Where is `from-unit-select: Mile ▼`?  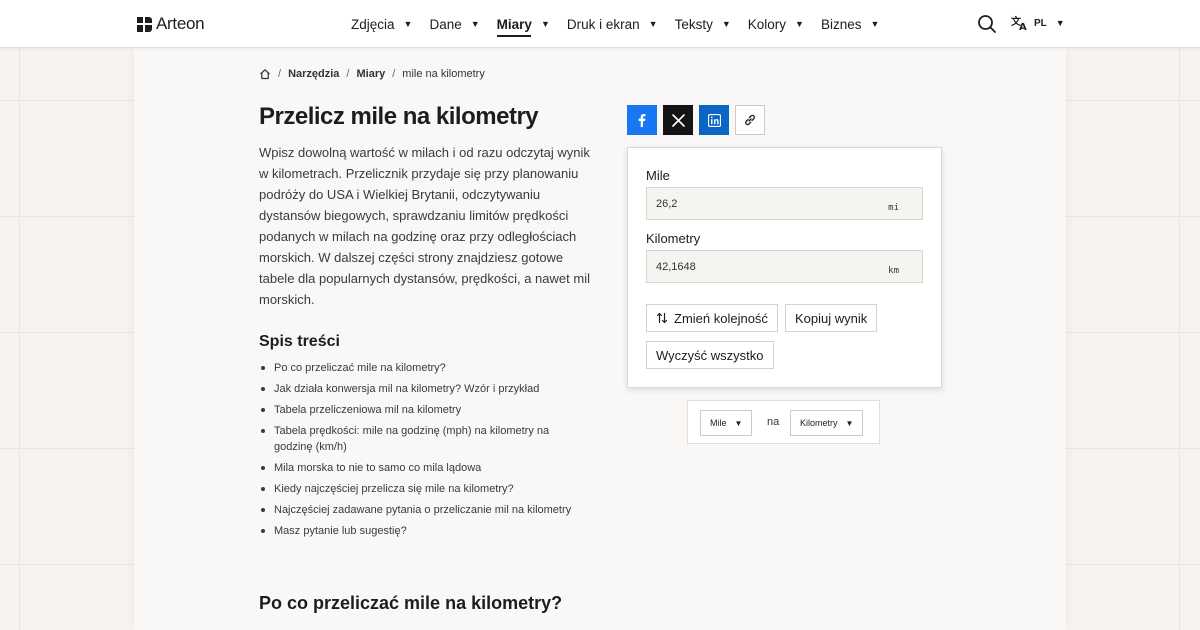 from-unit-select: Mile ▼ is located at coordinates (726, 423).